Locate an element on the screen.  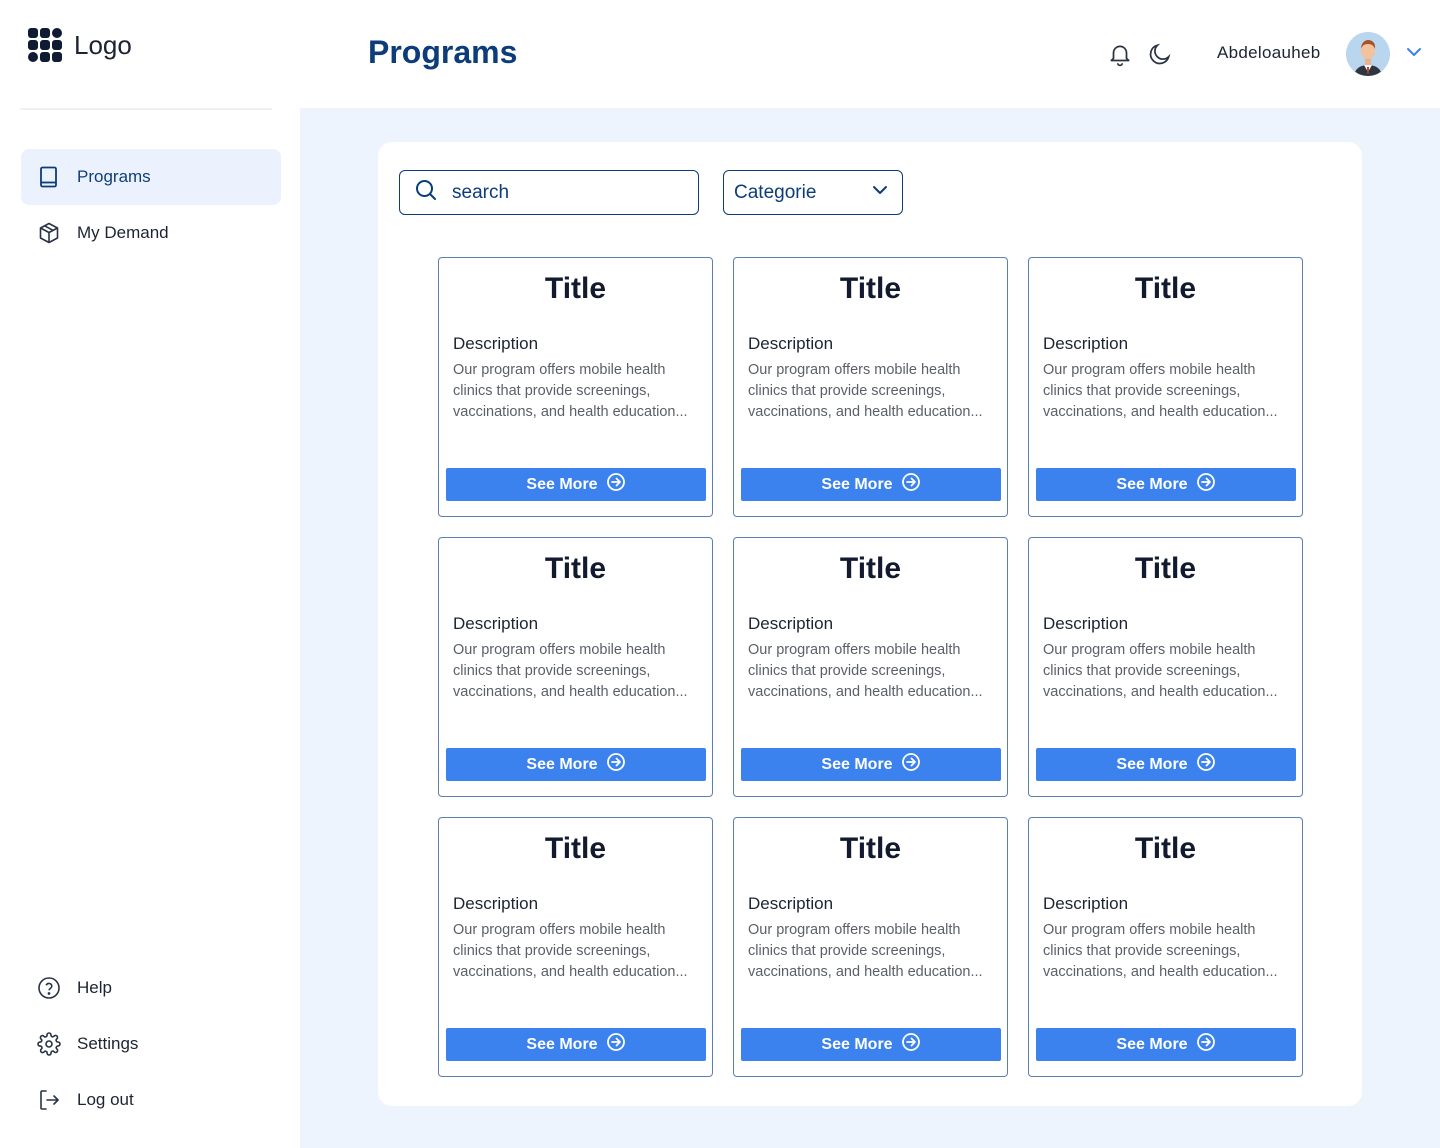
sidebar-item-settings: Settings is located at coordinates (151, 1044).